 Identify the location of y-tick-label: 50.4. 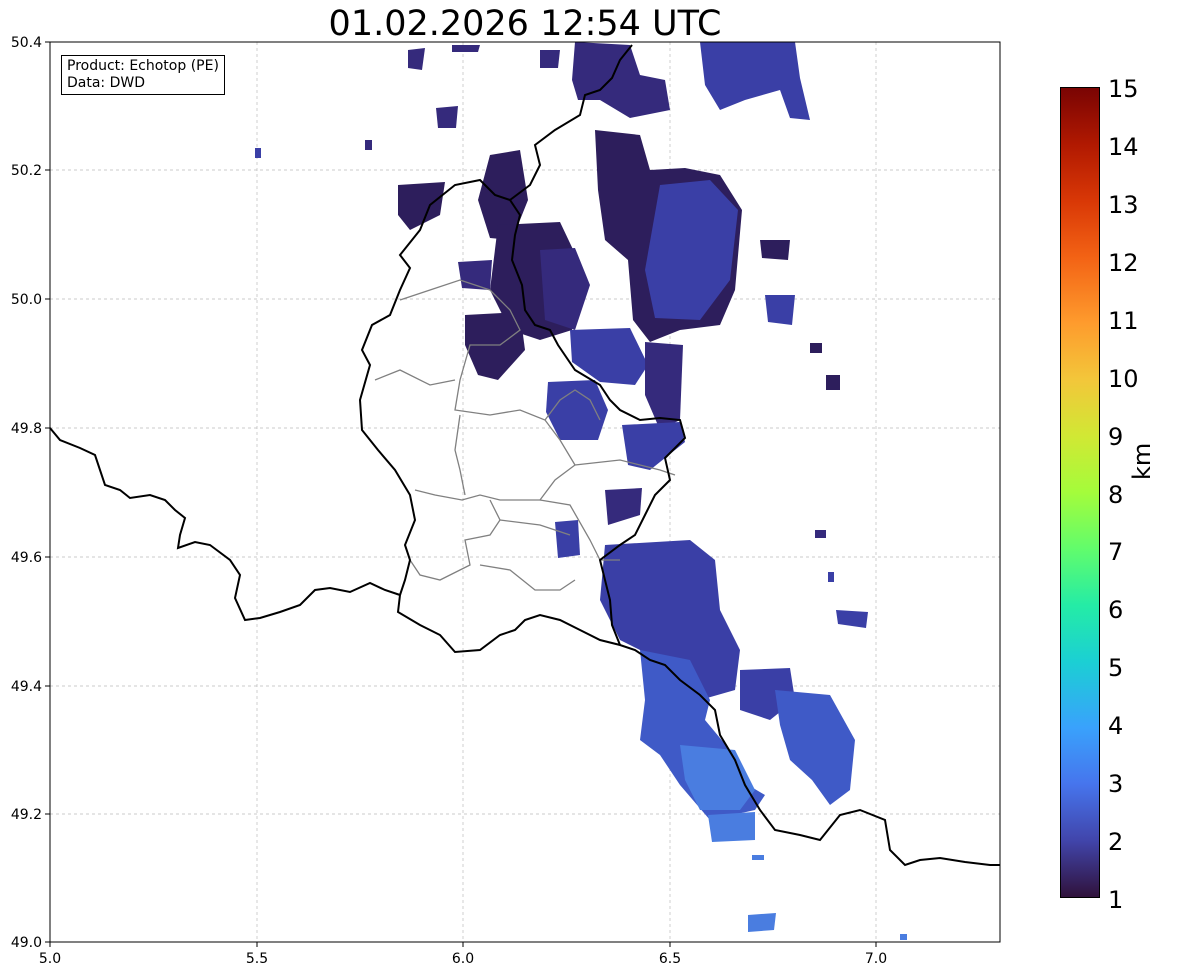
(26, 43).